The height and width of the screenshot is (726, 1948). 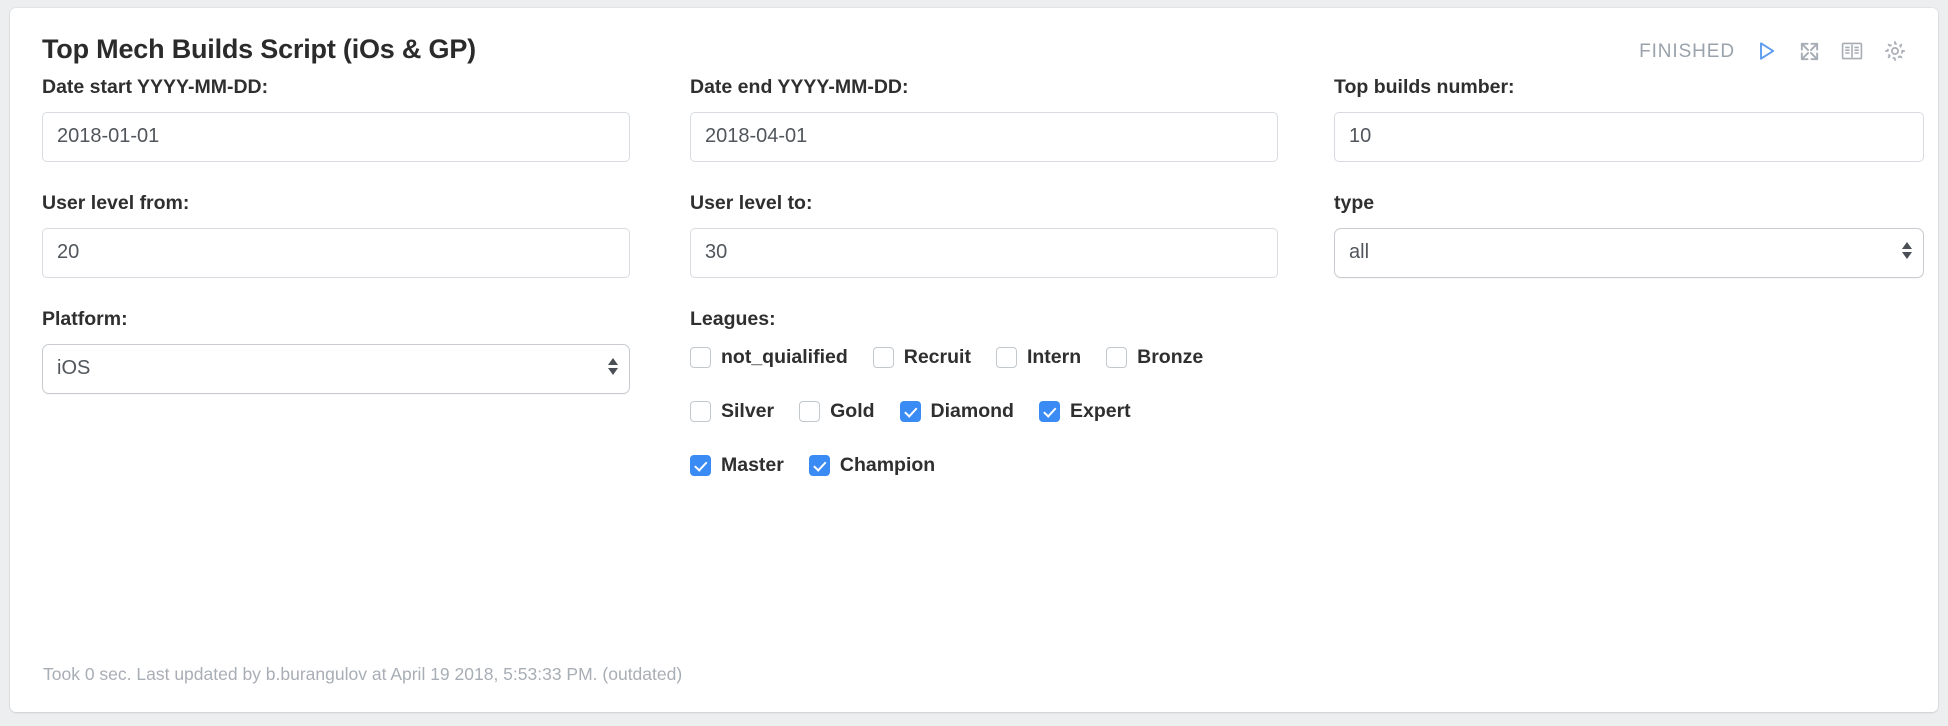 I want to click on field-date-start: Date start YYYY-MM-DD:, so click(x=336, y=119).